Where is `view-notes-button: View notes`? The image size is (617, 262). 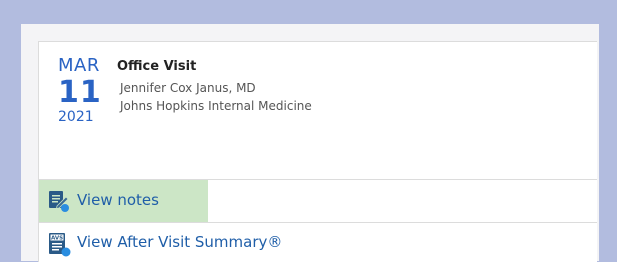 view-notes-button: View notes is located at coordinates (123, 201).